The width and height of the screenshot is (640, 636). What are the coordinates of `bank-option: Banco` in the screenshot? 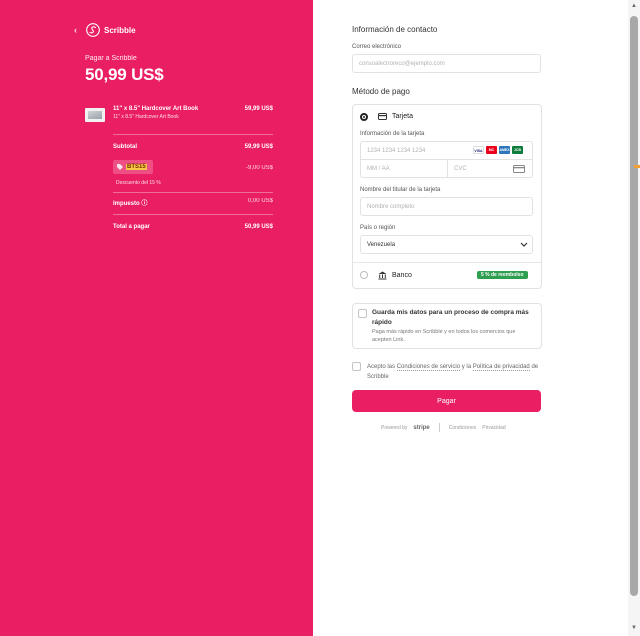 It's located at (395, 275).